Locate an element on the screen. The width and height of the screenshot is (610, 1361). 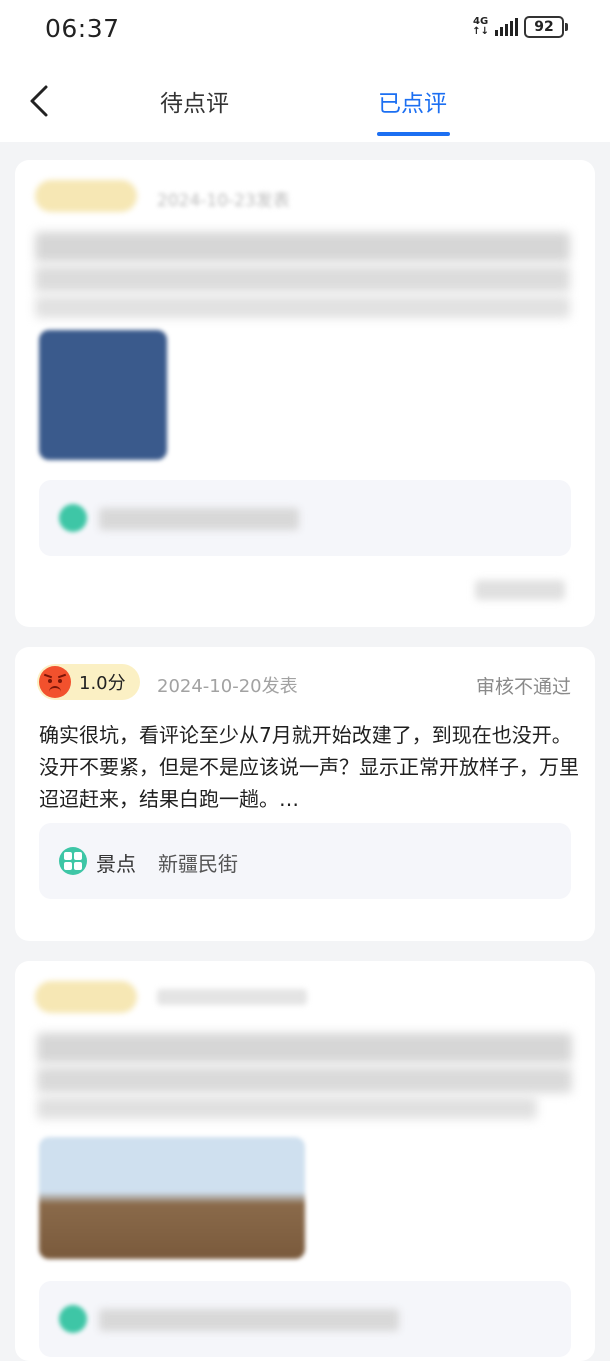
status-bar: 06:37 4G ↑↓ 92 is located at coordinates (305, 31).